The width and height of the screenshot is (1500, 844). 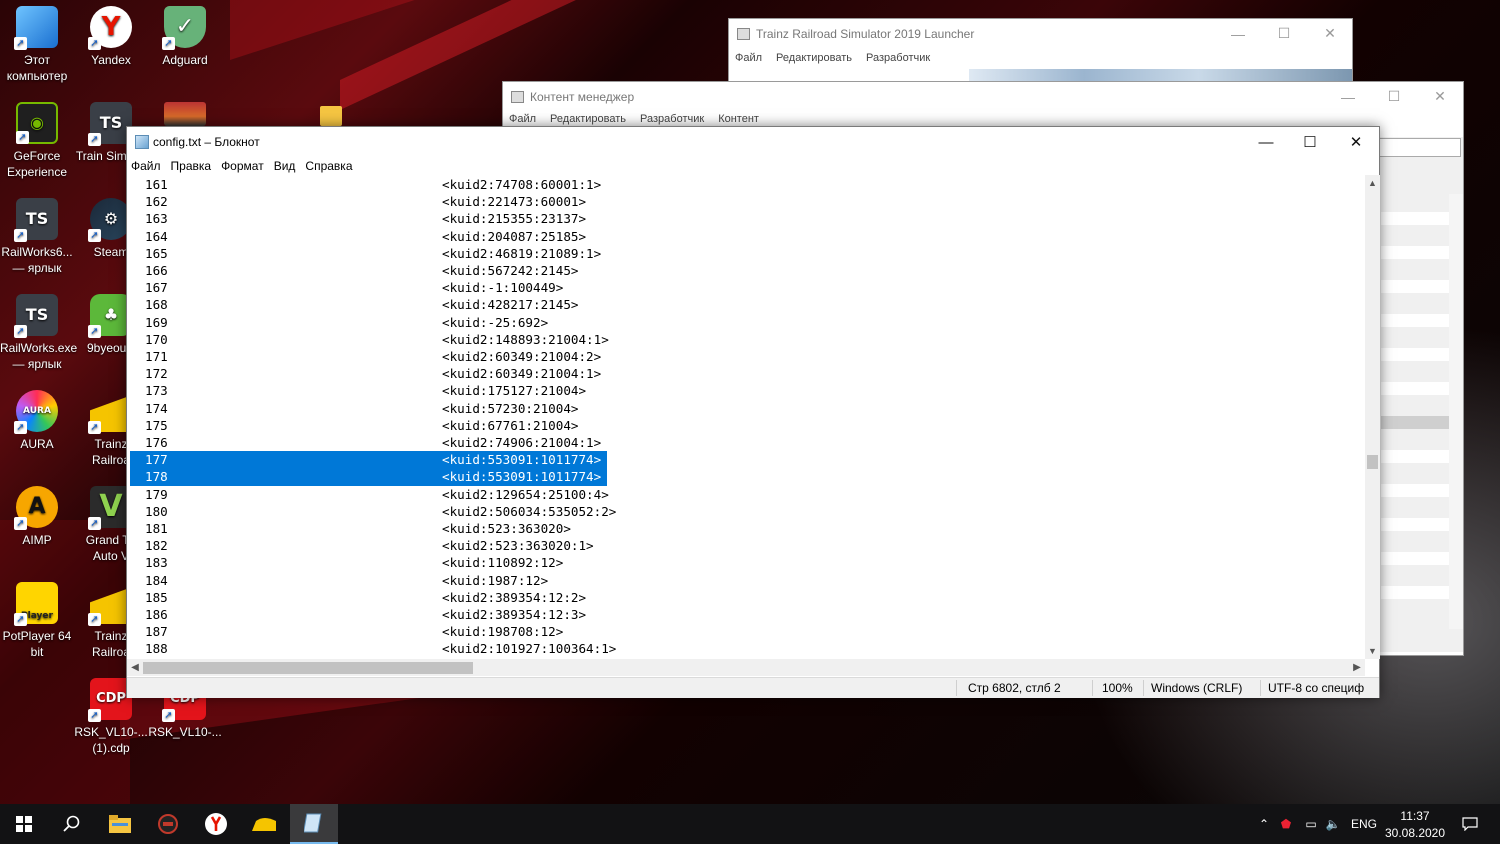 What do you see at coordinates (24, 824) in the screenshot?
I see `start-icon` at bounding box center [24, 824].